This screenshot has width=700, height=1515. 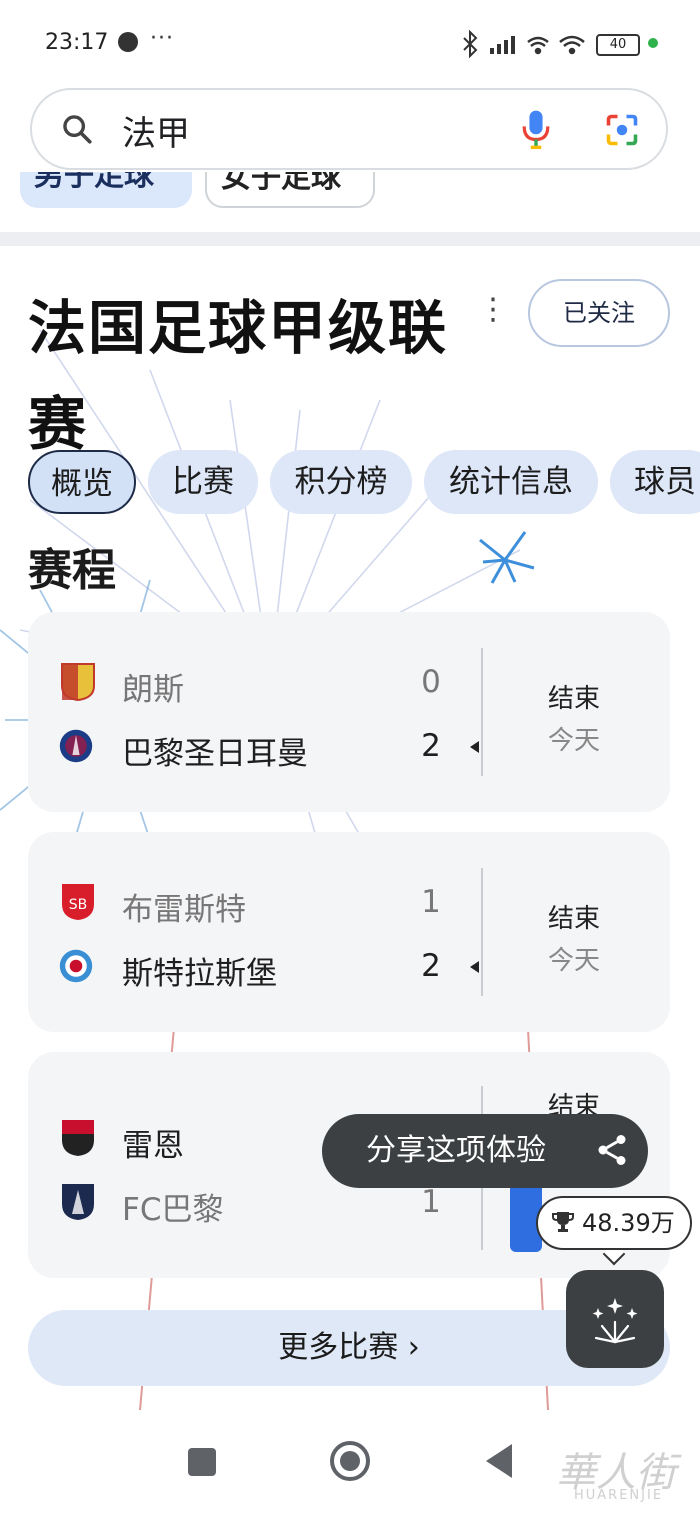 What do you see at coordinates (502, 45) in the screenshot?
I see `signal-icon` at bounding box center [502, 45].